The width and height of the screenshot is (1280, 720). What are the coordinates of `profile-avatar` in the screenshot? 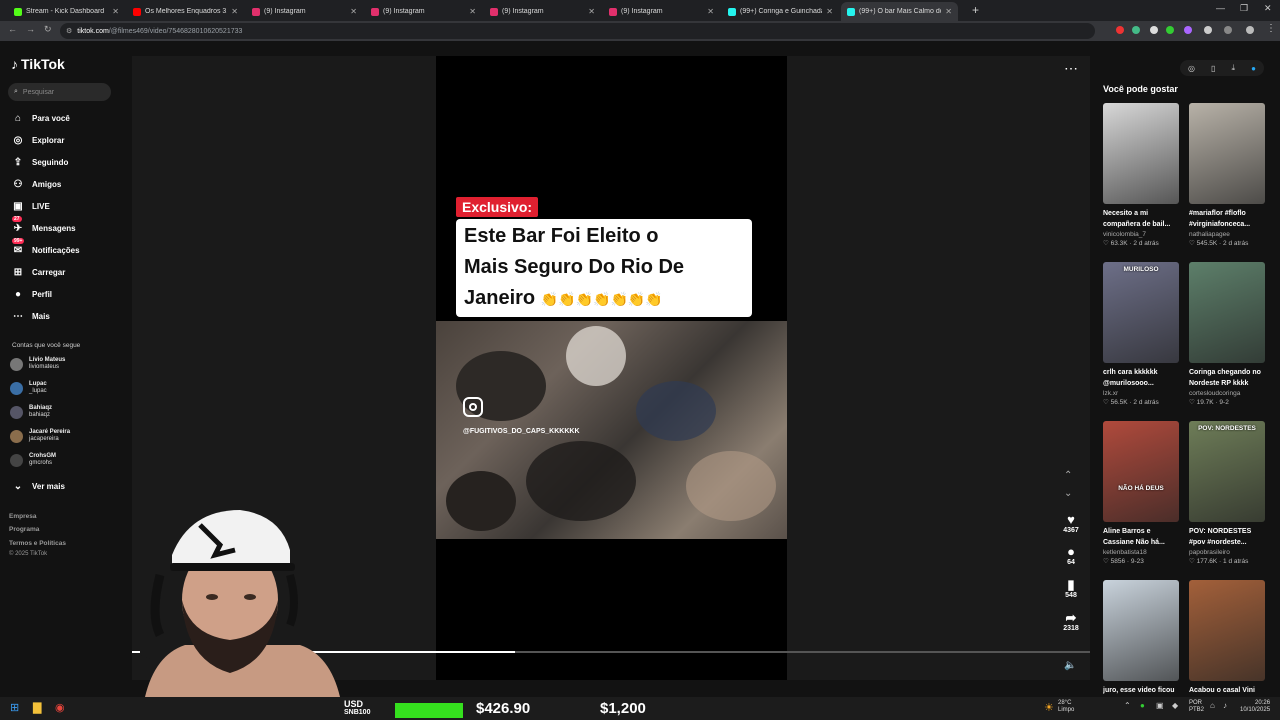 It's located at (1250, 30).